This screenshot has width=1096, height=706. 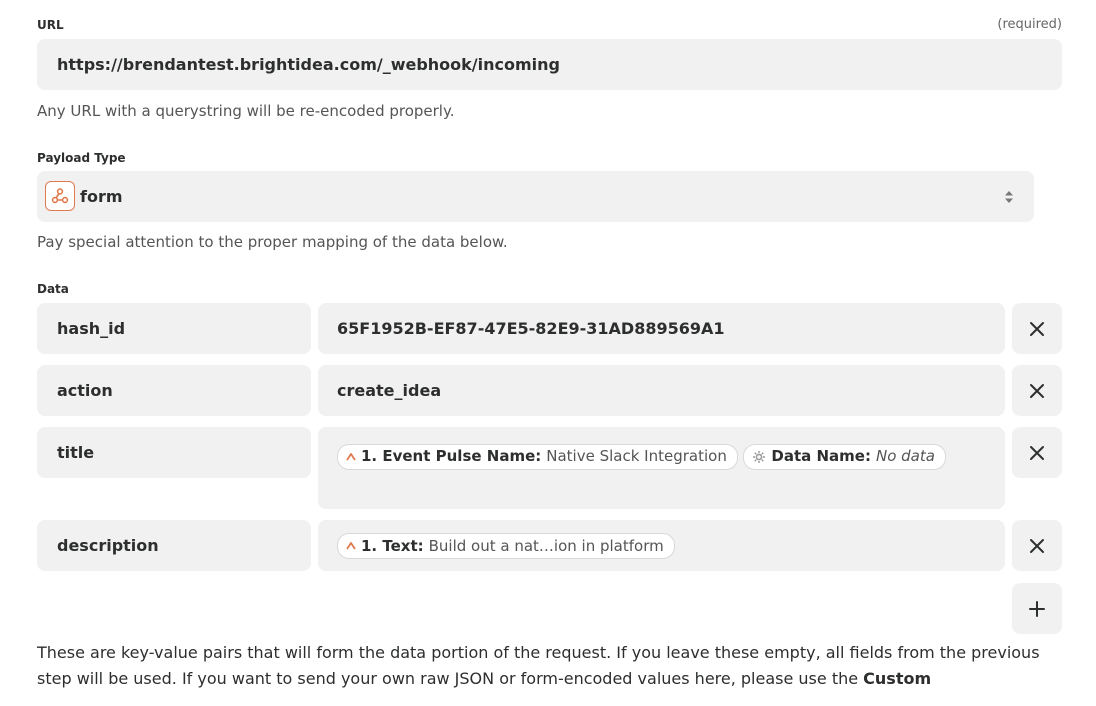 I want to click on data-key-input: action, so click(x=174, y=390).